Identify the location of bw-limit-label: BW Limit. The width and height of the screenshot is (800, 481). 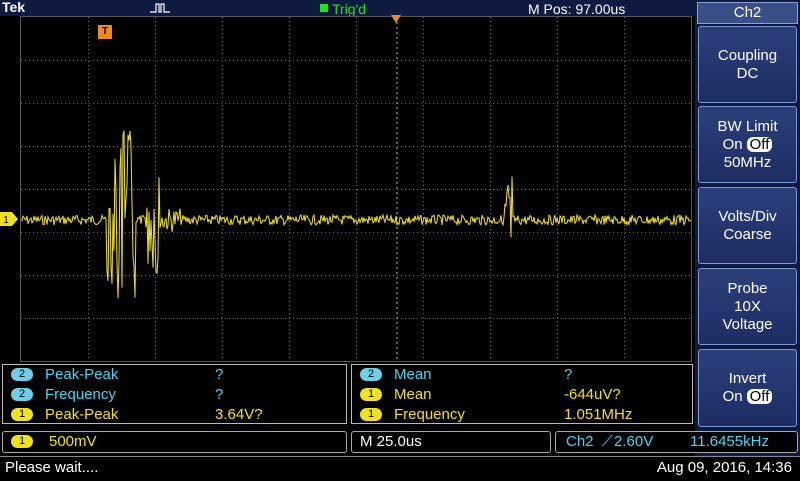
(747, 126).